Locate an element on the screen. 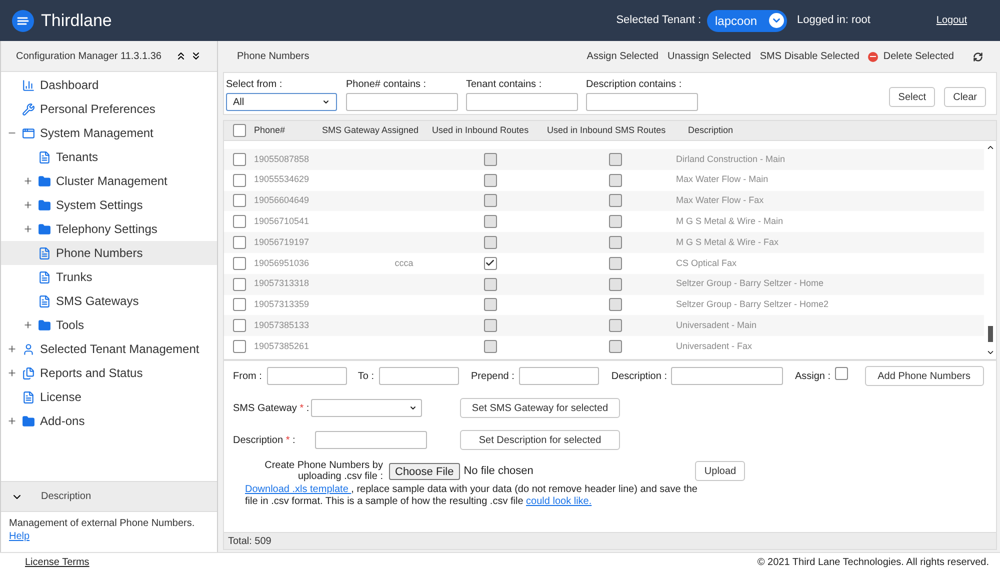 The height and width of the screenshot is (571, 1000). tree-item: Reports and Status is located at coordinates (109, 373).